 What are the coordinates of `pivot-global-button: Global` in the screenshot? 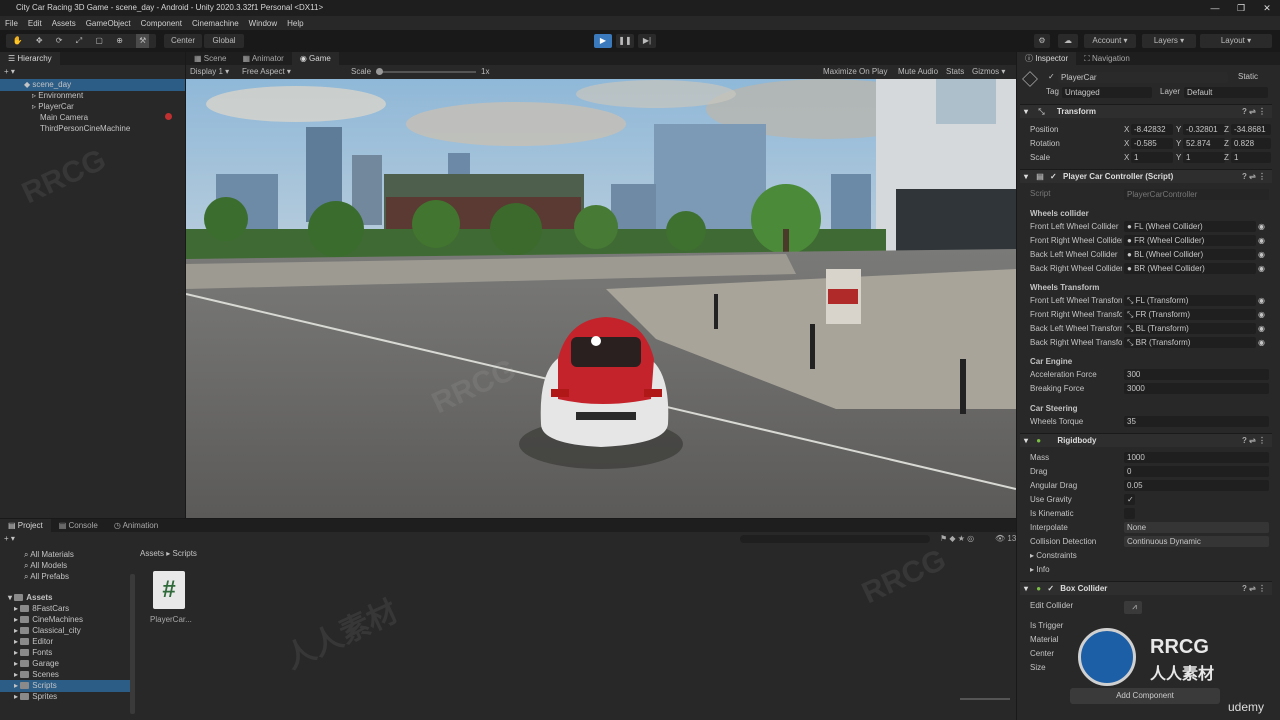 It's located at (224, 41).